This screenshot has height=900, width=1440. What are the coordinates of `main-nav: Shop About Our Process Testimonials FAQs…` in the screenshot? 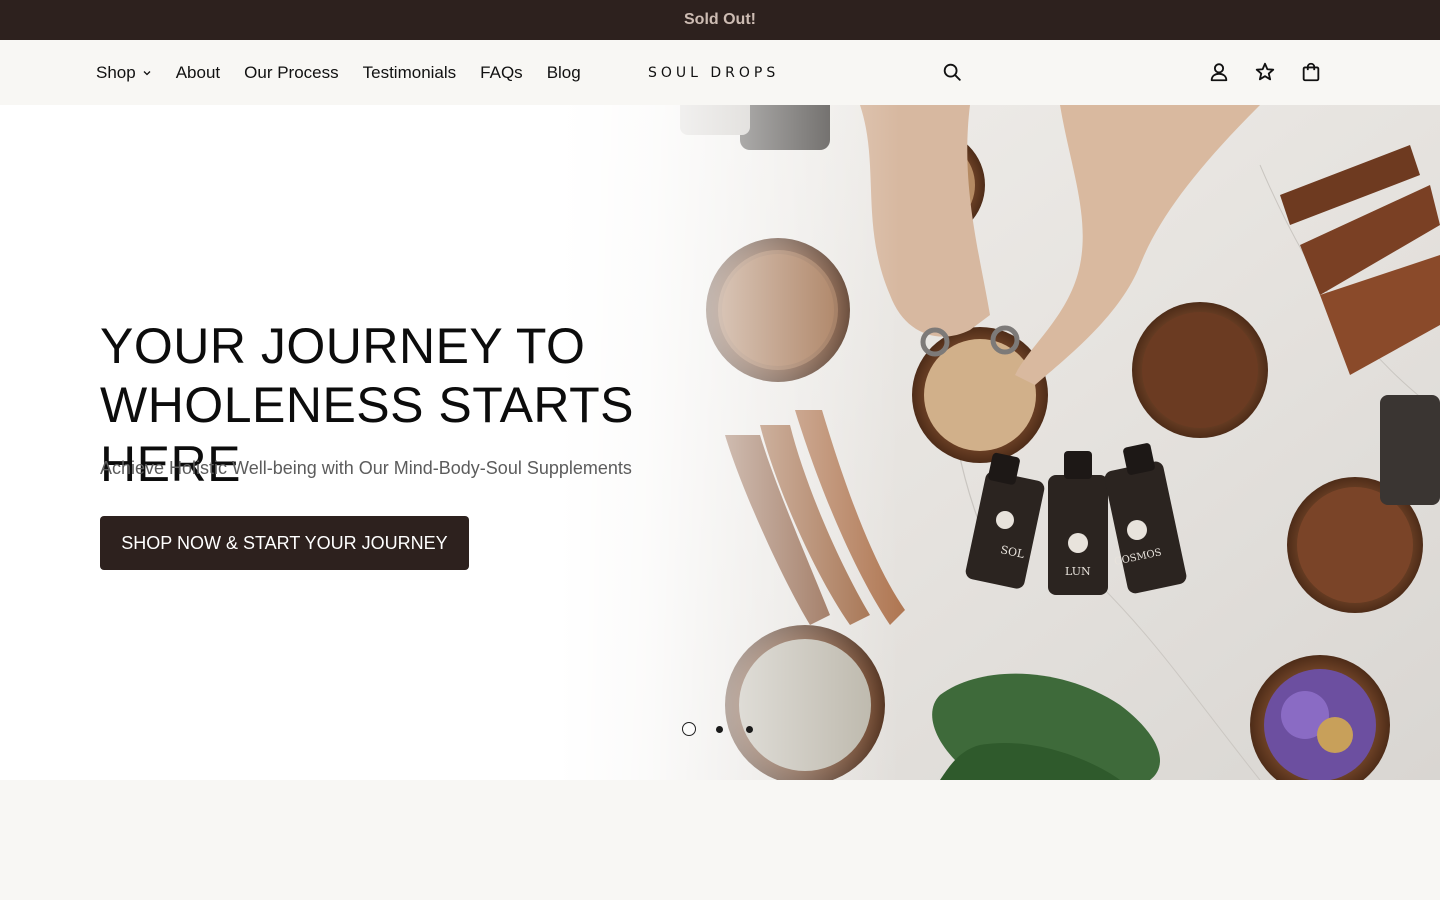 It's located at (338, 72).